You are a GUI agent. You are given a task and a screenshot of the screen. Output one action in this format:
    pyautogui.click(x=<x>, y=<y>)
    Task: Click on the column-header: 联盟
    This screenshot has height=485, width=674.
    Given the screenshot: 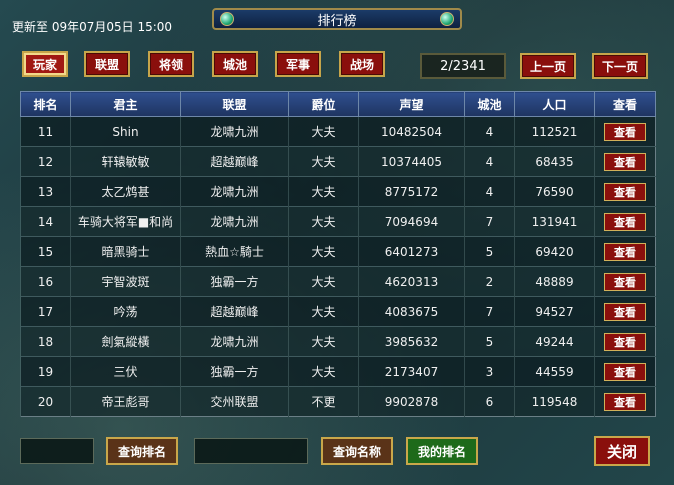 What is the action you would take?
    pyautogui.click(x=234, y=104)
    